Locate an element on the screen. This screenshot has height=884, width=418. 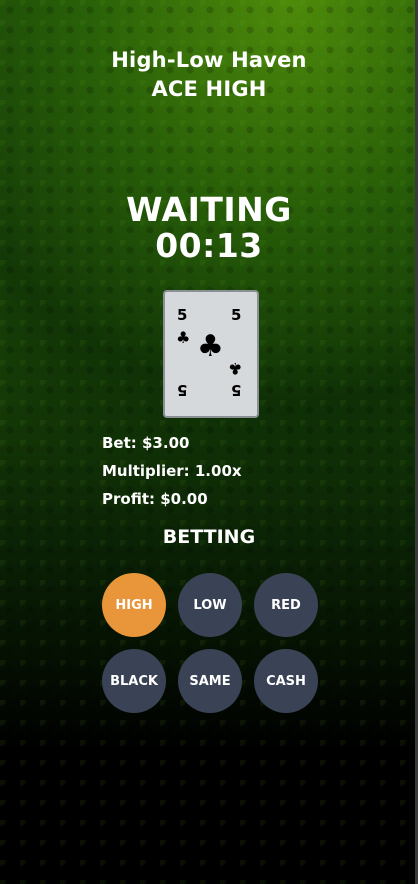
ace-rule-label: ACE HIGH is located at coordinates (209, 89).